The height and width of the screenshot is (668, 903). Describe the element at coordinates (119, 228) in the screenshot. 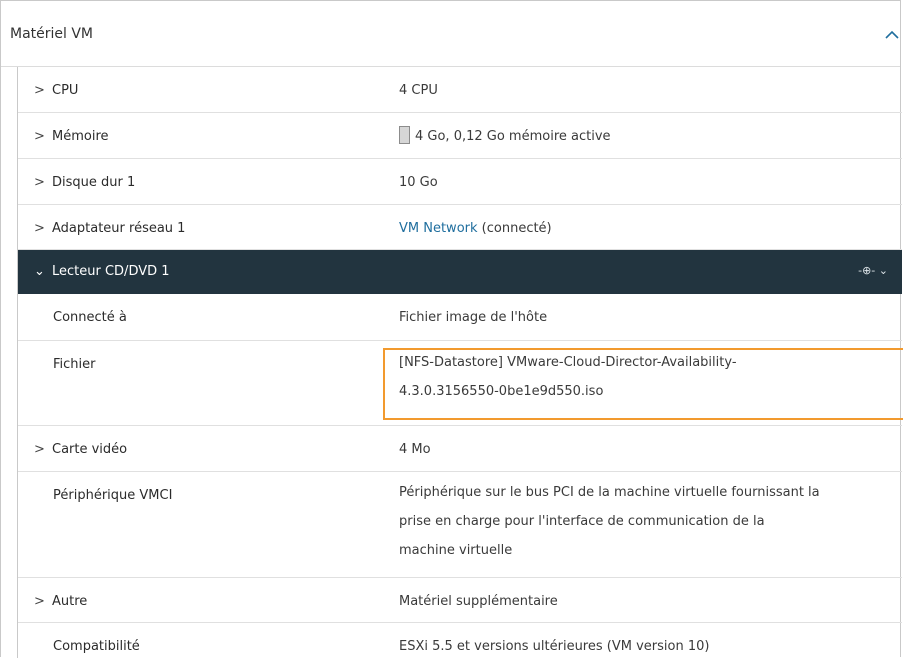

I see `network-label: Adaptateur réseau 1` at that location.